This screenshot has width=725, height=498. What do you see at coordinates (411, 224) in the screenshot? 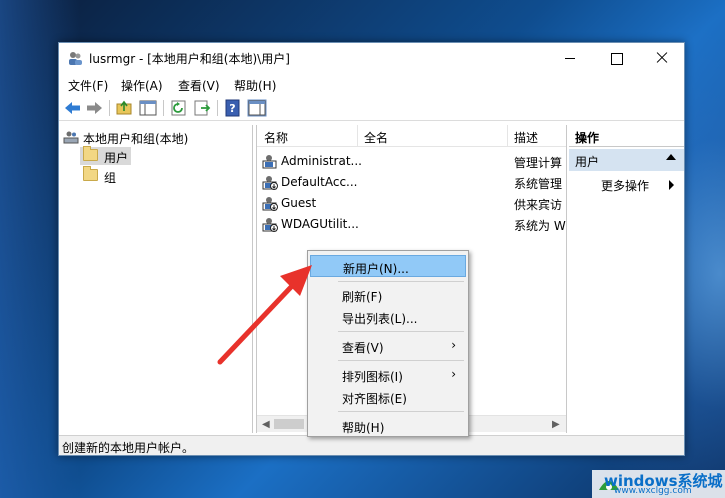
I see `user-row: WDAGUtilit... 系统为 W` at bounding box center [411, 224].